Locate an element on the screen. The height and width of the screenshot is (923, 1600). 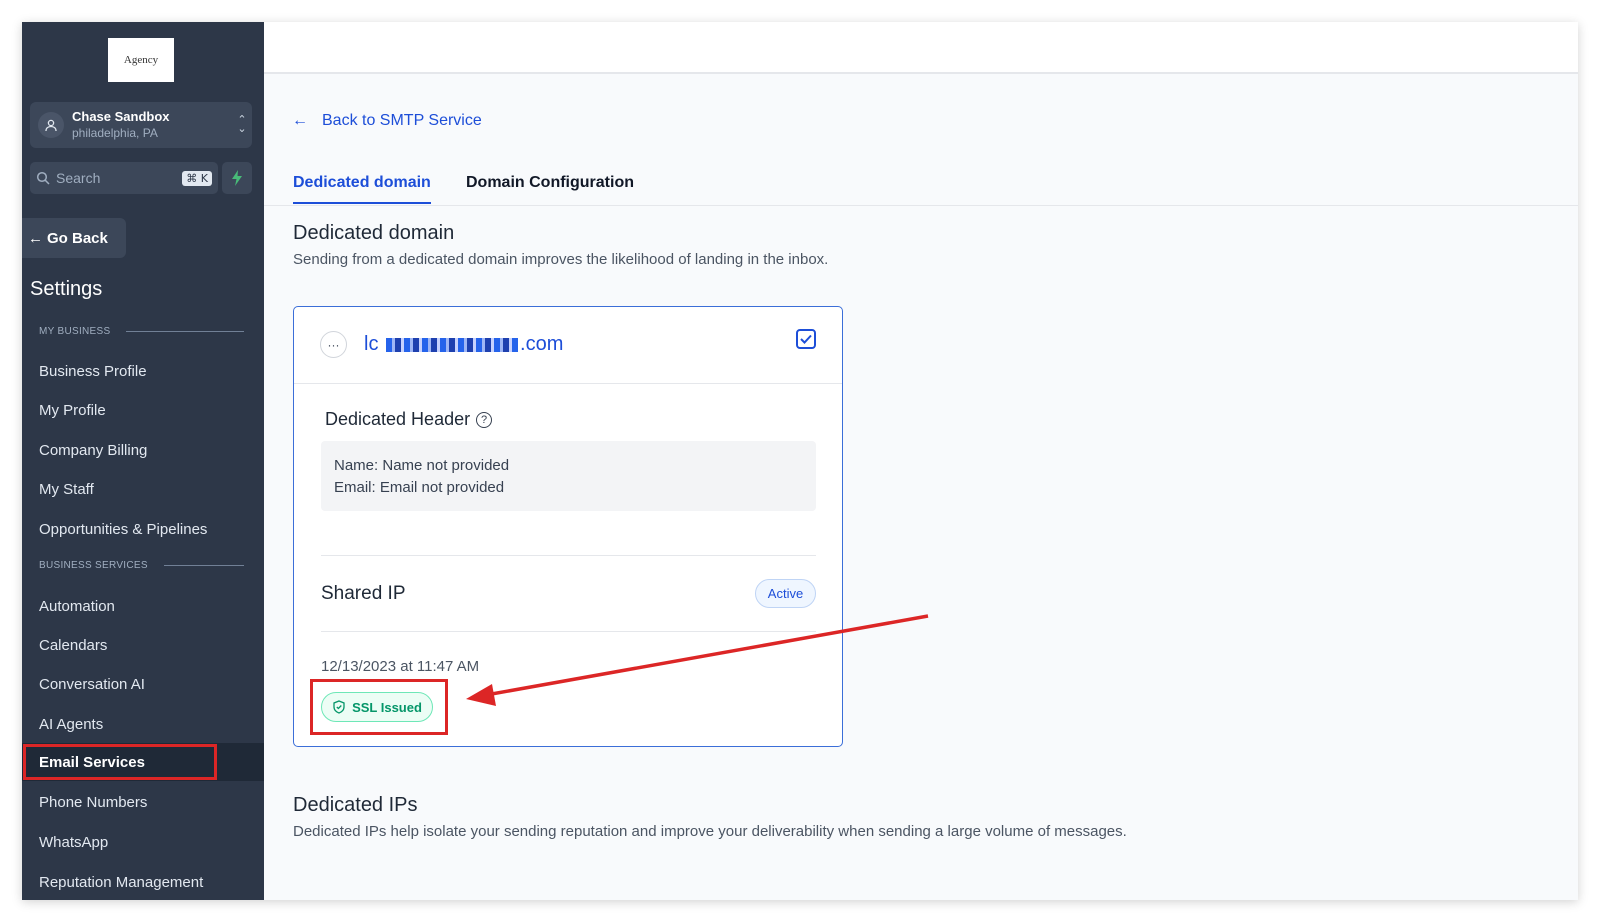
dedicated-header-title: Dedicated Header ? is located at coordinates (409, 419).